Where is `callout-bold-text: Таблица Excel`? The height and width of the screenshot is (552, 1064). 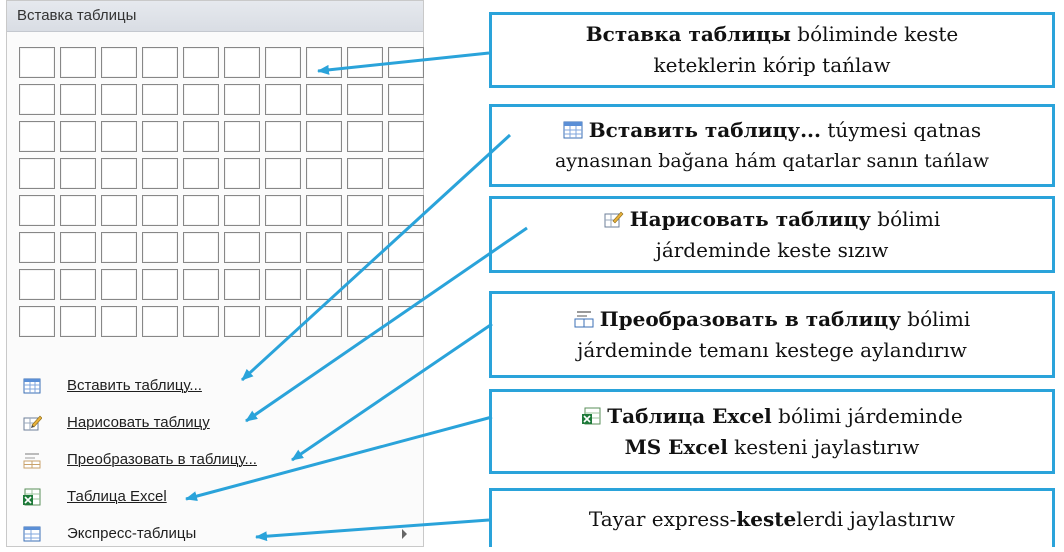 callout-bold-text: Таблица Excel is located at coordinates (689, 415).